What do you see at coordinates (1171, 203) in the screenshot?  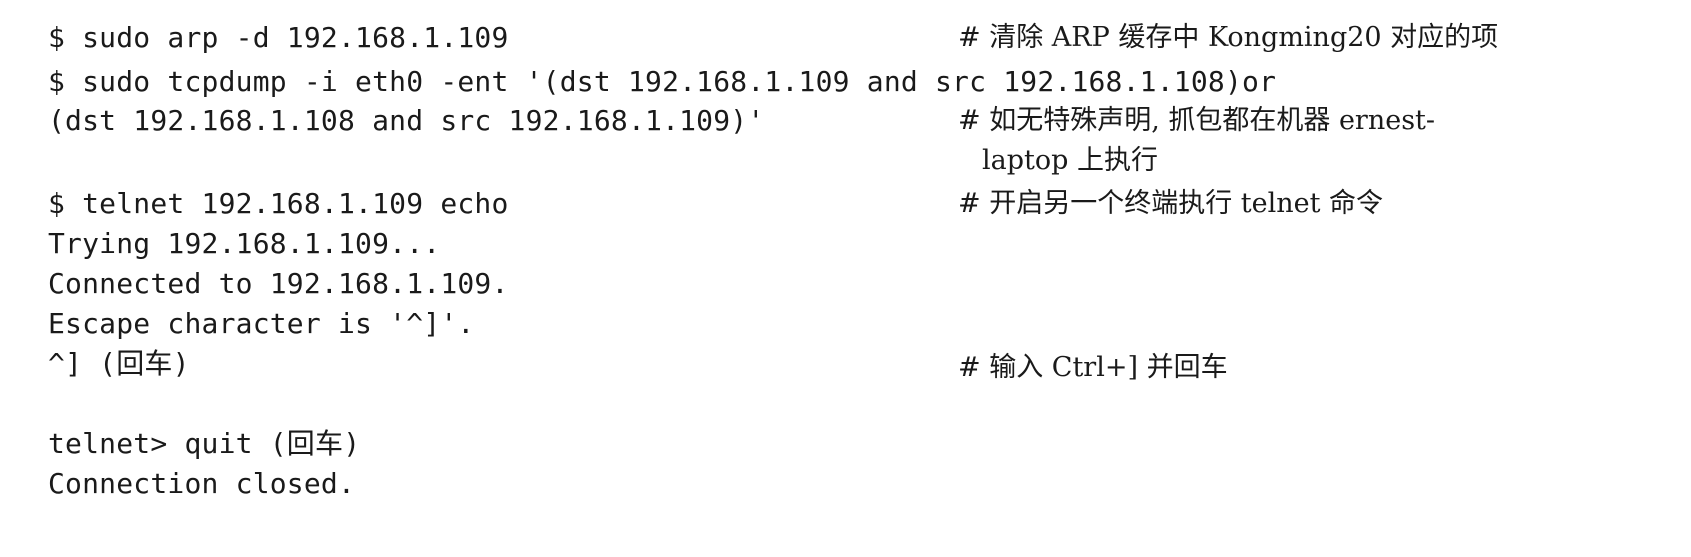 I see `comment-open-terminal: # 开启另一个终端执行 telnet 命令` at bounding box center [1171, 203].